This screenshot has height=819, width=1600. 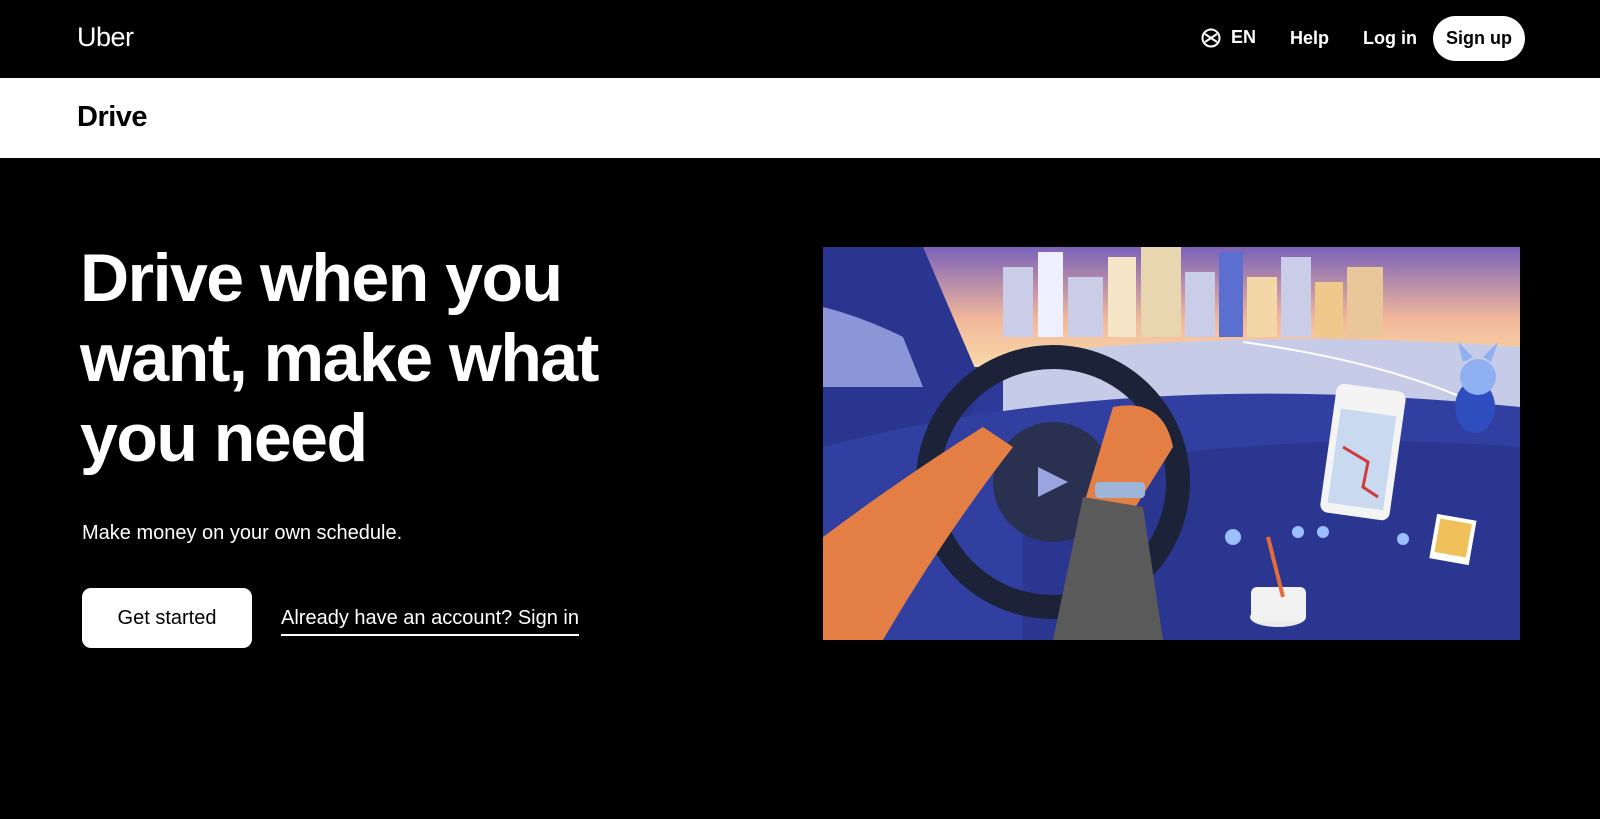 I want to click on hero-title: Drive when you want, make what you need, so click(x=339, y=358).